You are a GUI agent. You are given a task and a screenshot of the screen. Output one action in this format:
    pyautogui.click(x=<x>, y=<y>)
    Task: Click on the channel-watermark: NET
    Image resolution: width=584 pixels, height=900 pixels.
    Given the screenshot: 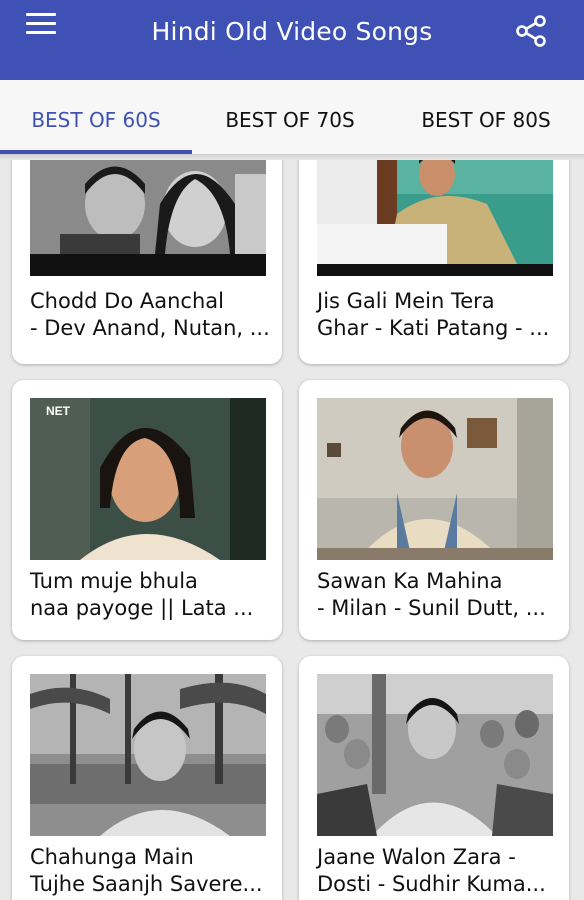 What is the action you would take?
    pyautogui.click(x=58, y=411)
    